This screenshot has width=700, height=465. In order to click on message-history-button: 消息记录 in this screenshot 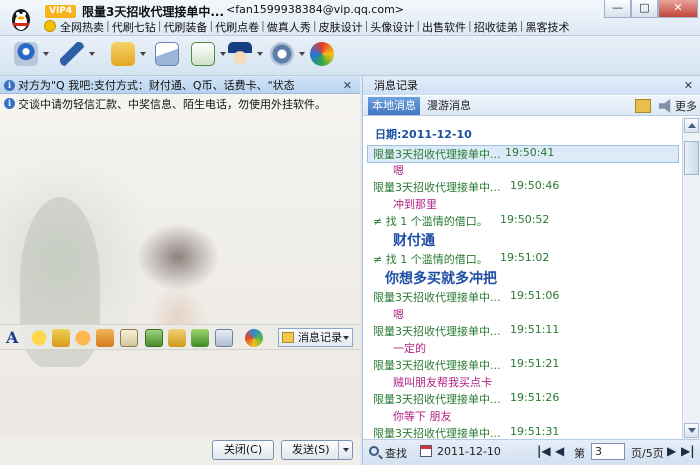, I will do `click(315, 337)`.